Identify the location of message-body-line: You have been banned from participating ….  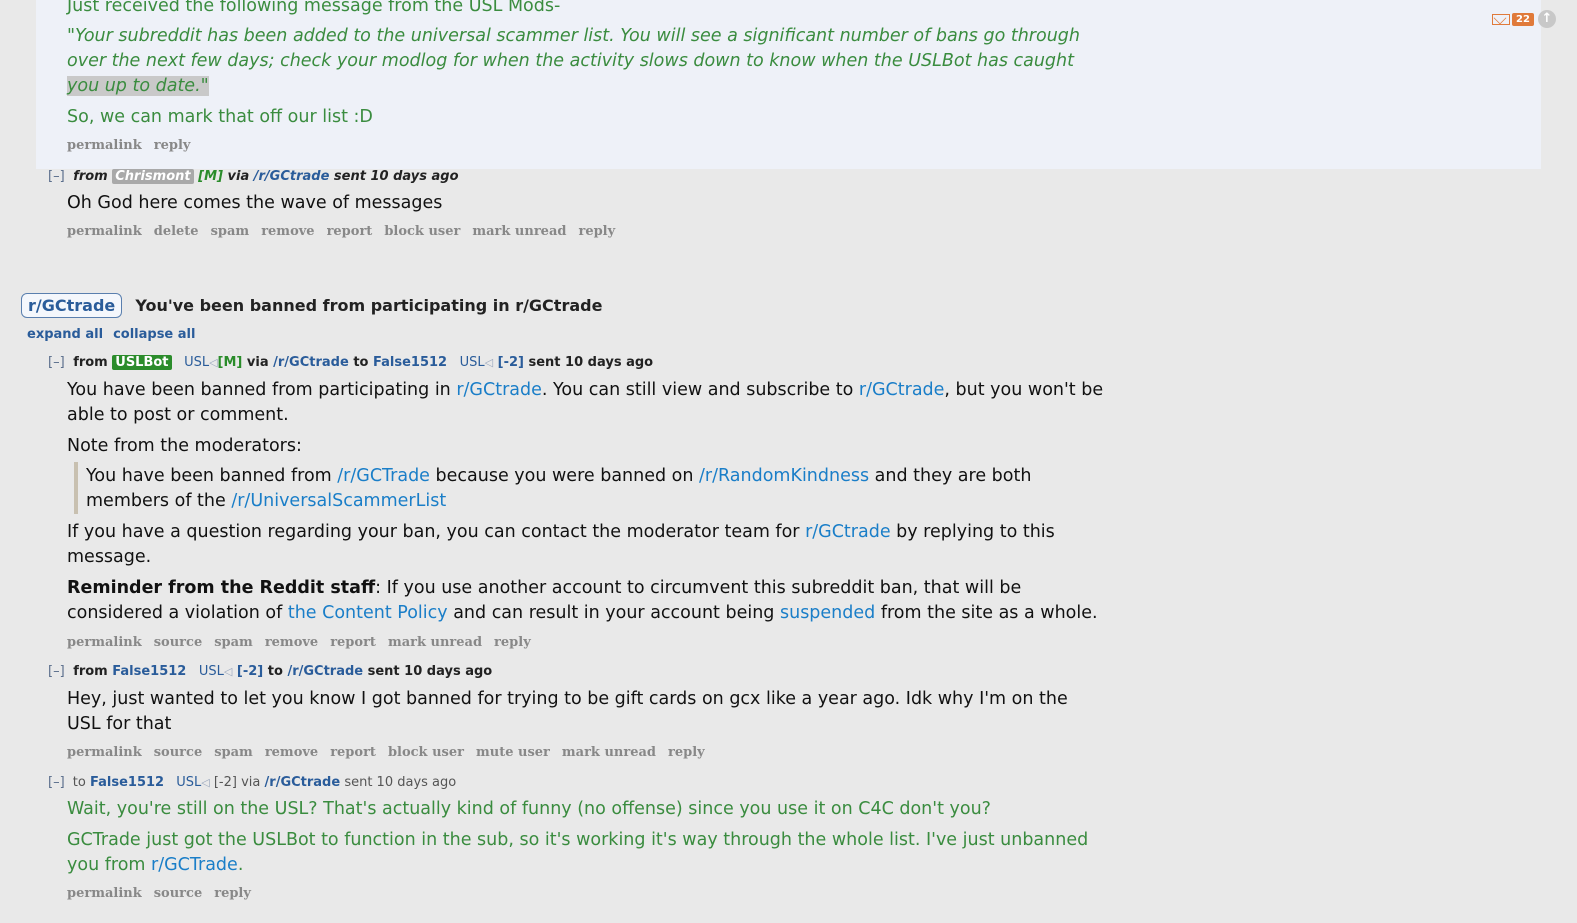
(585, 390).